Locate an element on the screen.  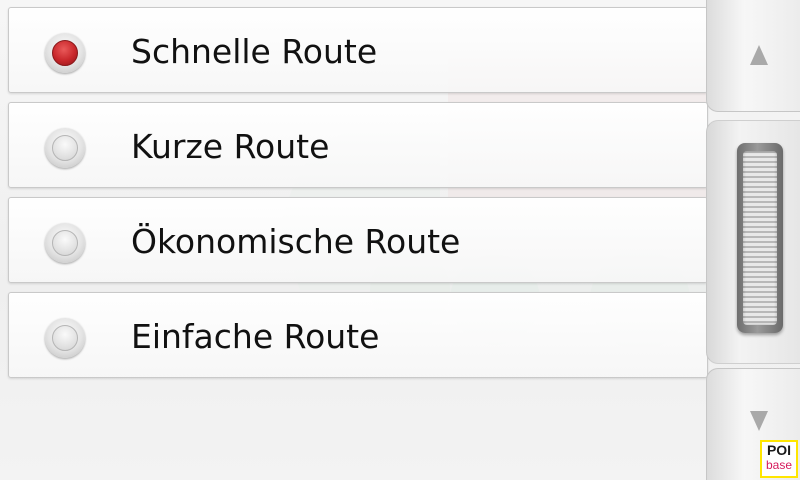
route-option-label: Kurze Route is located at coordinates (230, 146).